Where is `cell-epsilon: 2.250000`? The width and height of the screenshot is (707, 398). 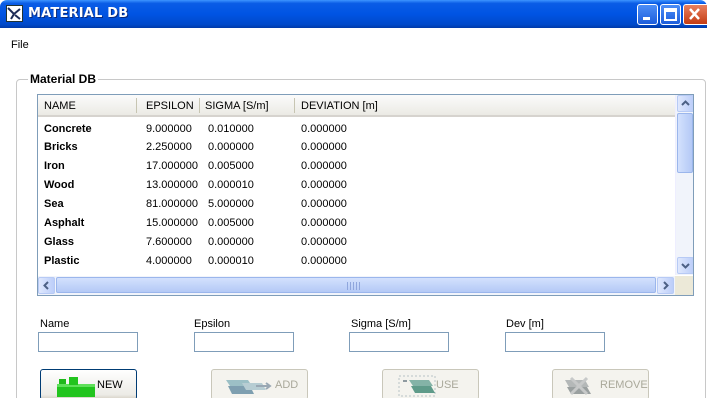 cell-epsilon: 2.250000 is located at coordinates (169, 147).